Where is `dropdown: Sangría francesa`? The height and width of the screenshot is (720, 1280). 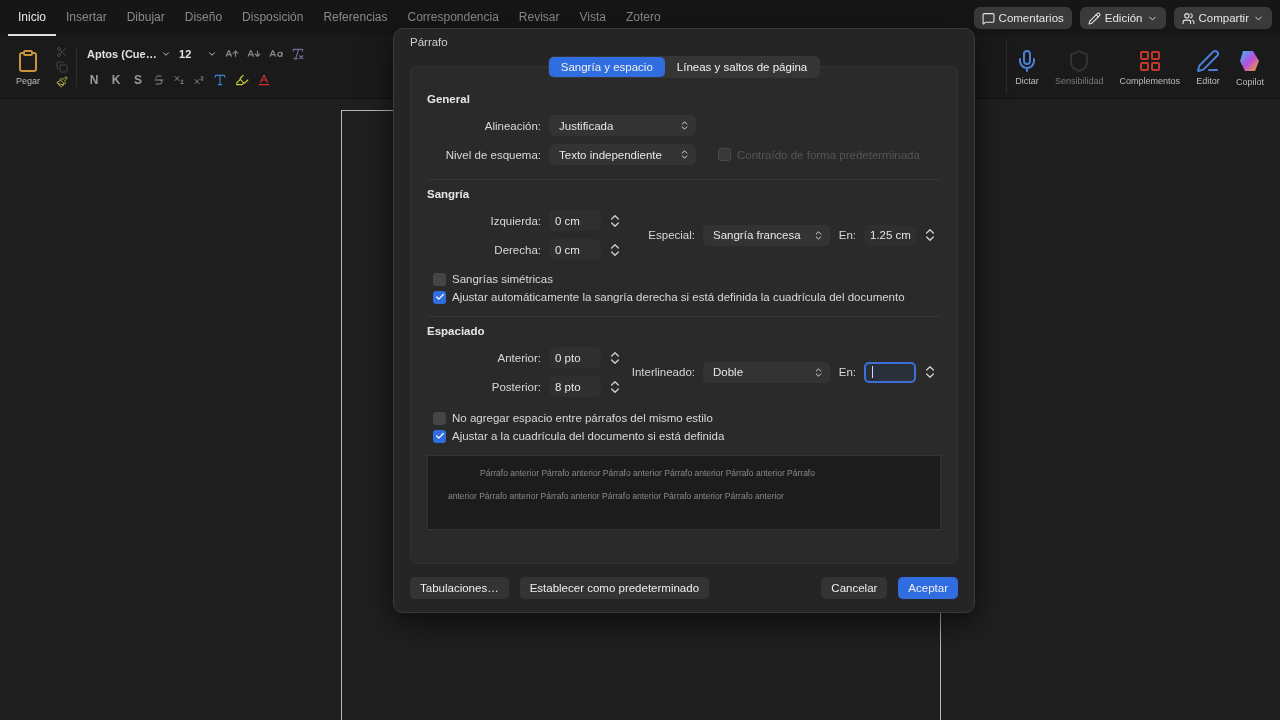 dropdown: Sangría francesa is located at coordinates (766, 235).